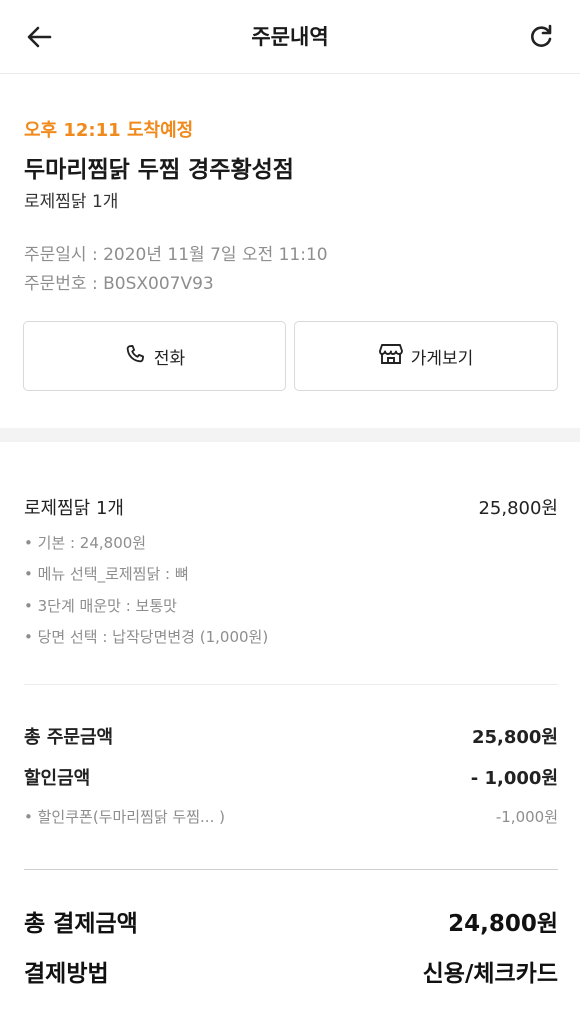 Image resolution: width=580 pixels, height=1018 pixels. I want to click on store-view-button: 가게보기, so click(426, 356).